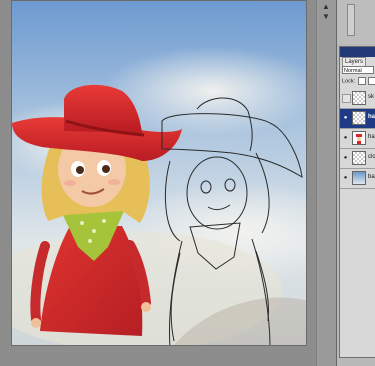 The image size is (375, 366). I want to click on layer-row: sk, so click(357, 99).